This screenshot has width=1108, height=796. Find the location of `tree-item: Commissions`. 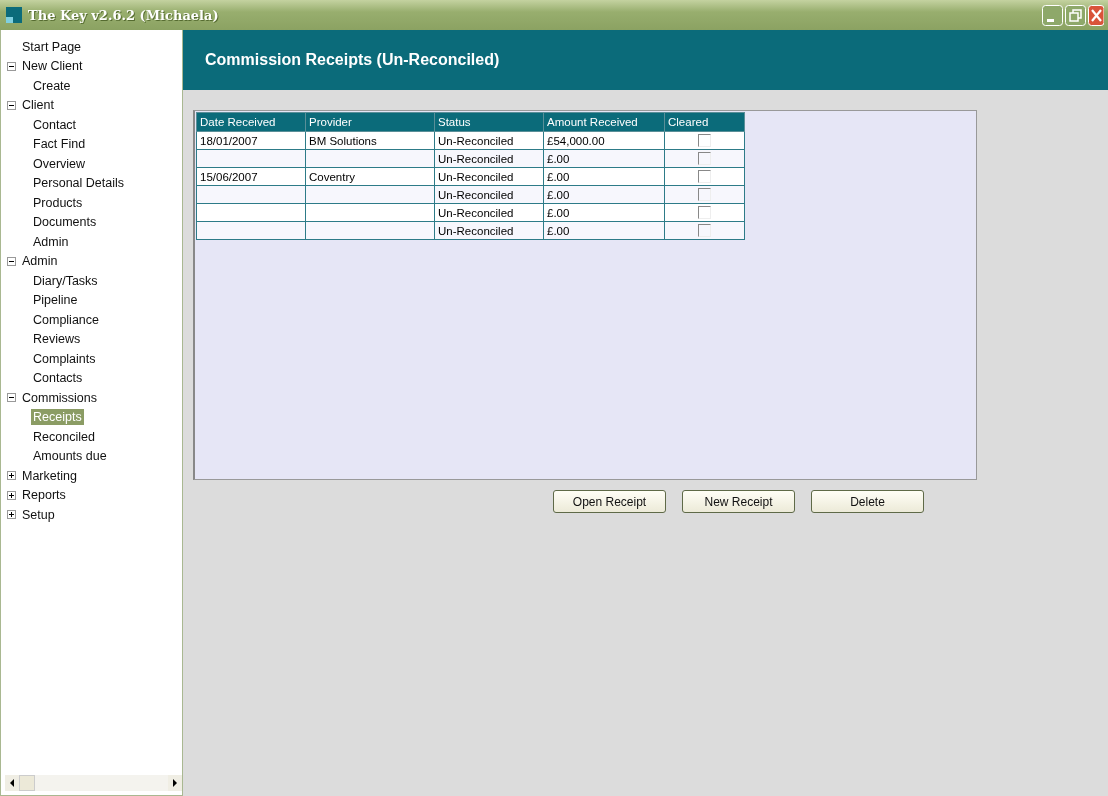

tree-item: Commissions is located at coordinates (59, 397).